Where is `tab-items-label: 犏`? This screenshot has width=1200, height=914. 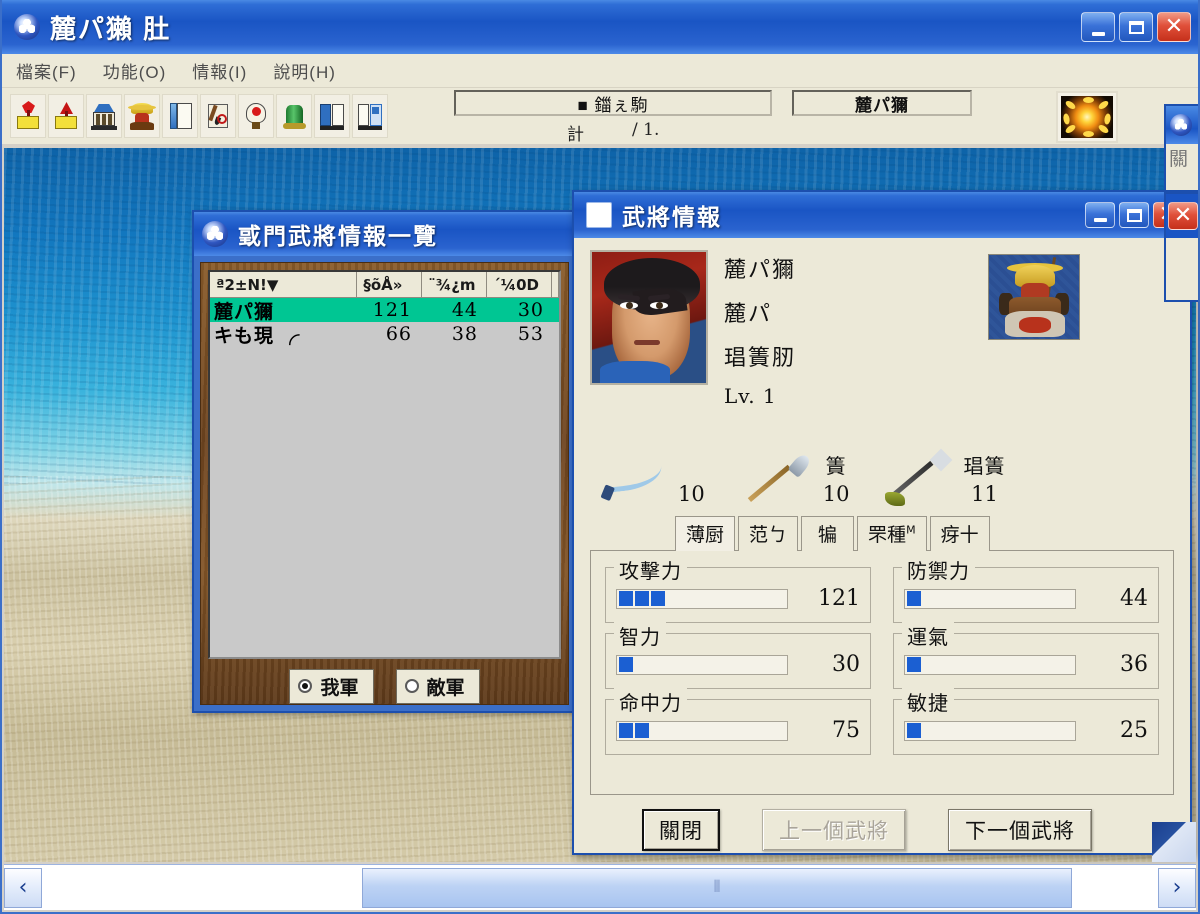
tab-items-label: 犏 is located at coordinates (828, 535).